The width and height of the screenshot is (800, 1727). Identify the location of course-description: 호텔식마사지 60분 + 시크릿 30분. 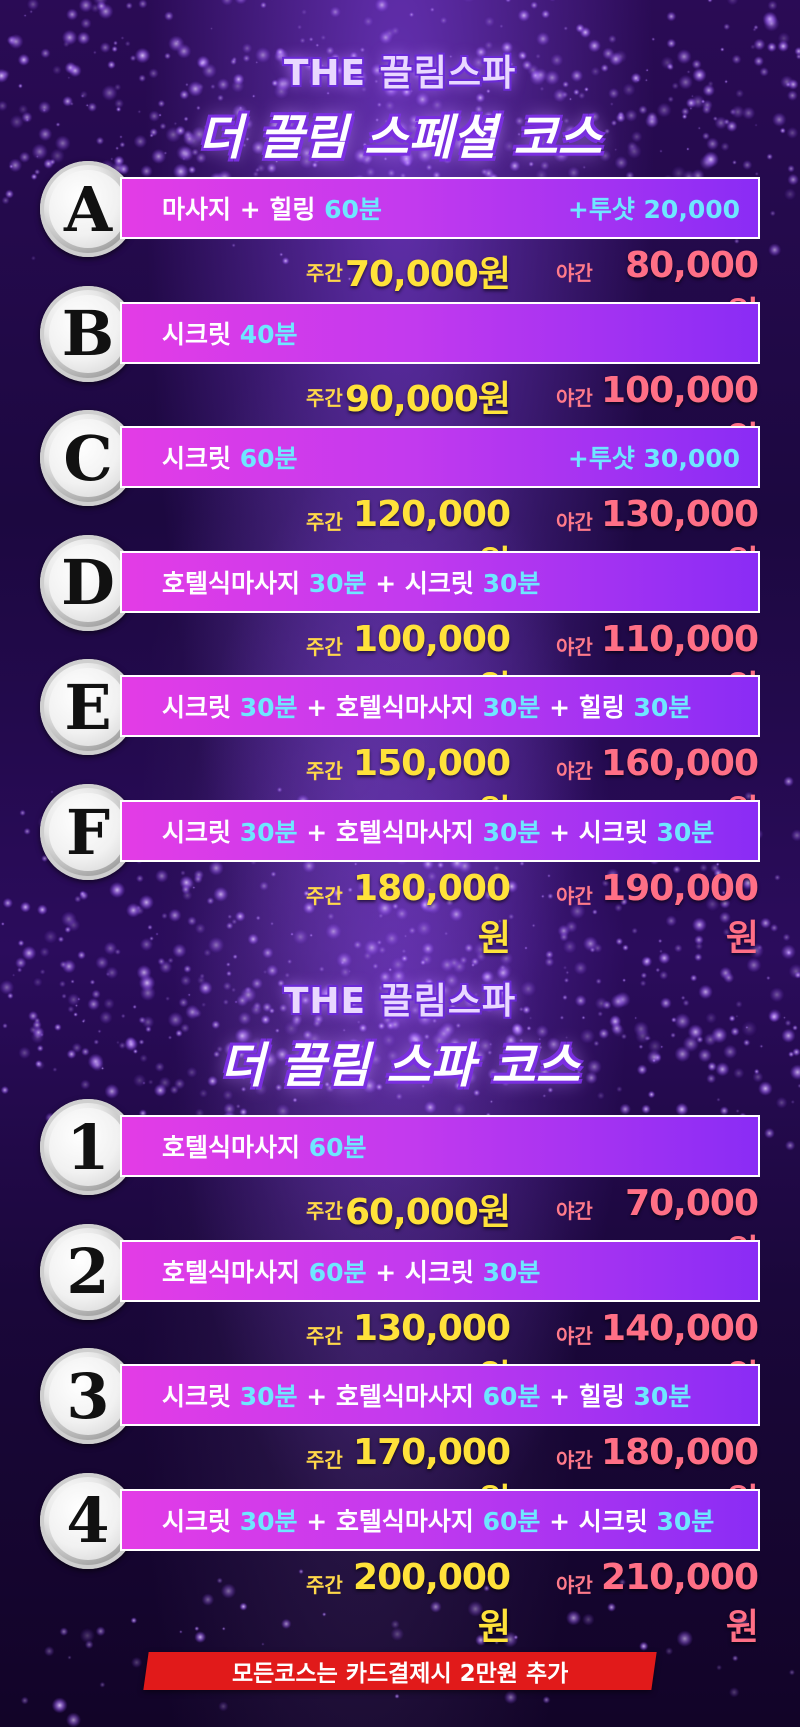
(451, 1271).